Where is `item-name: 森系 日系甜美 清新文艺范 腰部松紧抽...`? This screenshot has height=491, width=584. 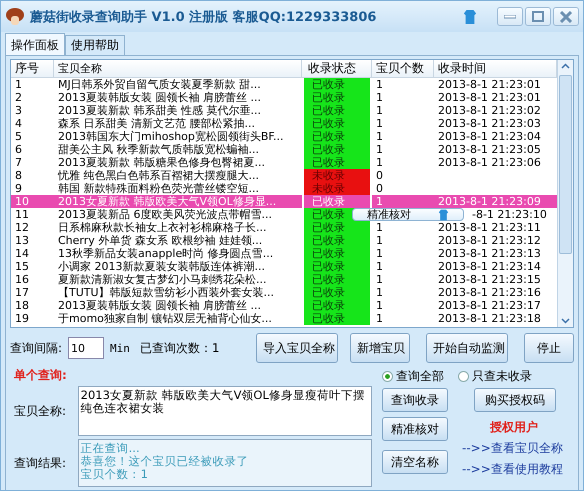
item-name: 森系 日系甜美 清新文艺范 腰部松紧抽... is located at coordinates (178, 123).